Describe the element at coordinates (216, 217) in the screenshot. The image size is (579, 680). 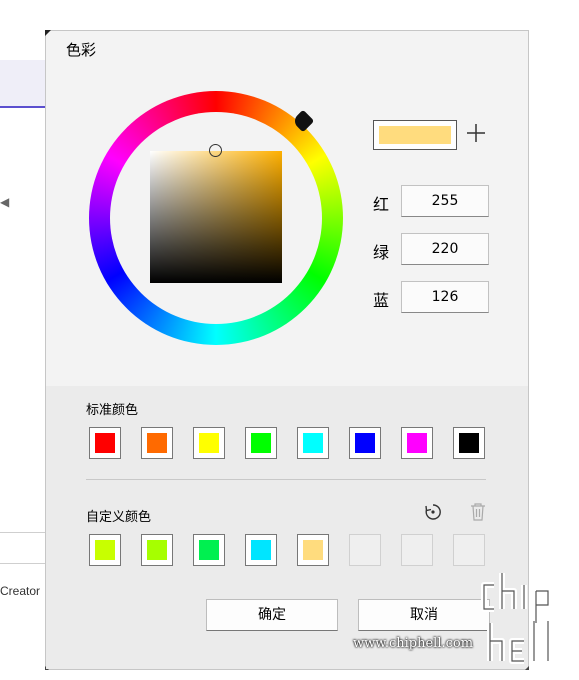
I see `saturation-value-square` at that location.